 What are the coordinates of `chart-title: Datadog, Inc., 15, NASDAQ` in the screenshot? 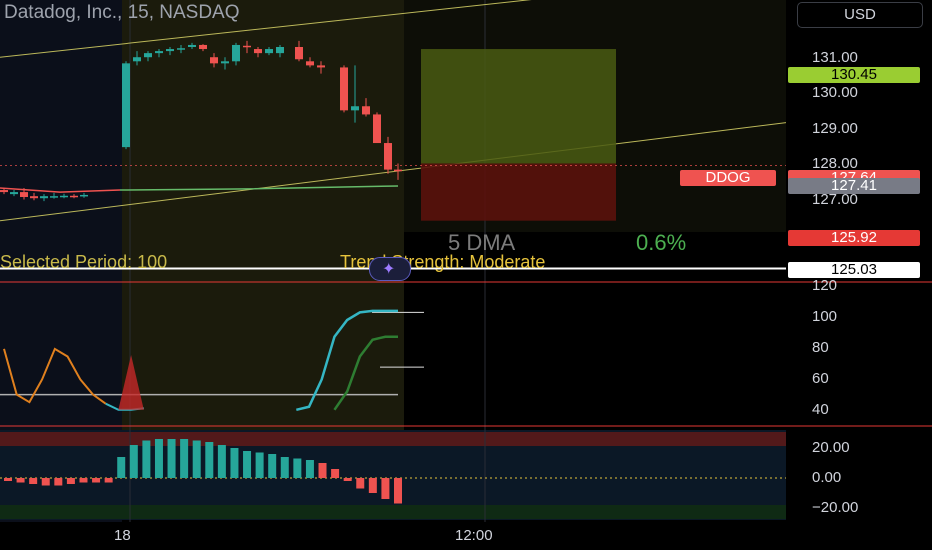 It's located at (122, 12).